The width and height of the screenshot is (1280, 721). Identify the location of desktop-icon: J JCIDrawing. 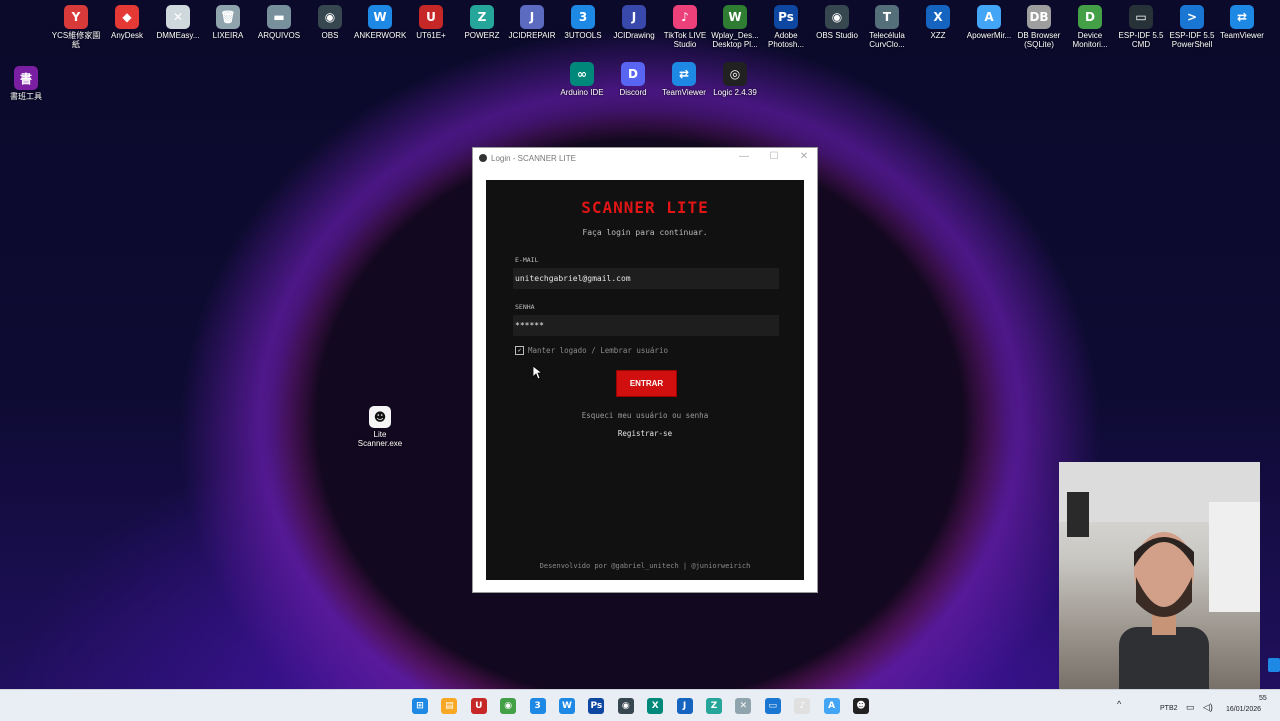
(634, 22).